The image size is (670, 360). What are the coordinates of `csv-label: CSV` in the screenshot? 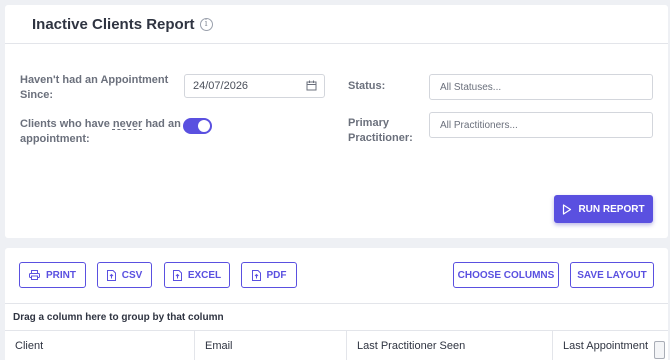 It's located at (132, 275).